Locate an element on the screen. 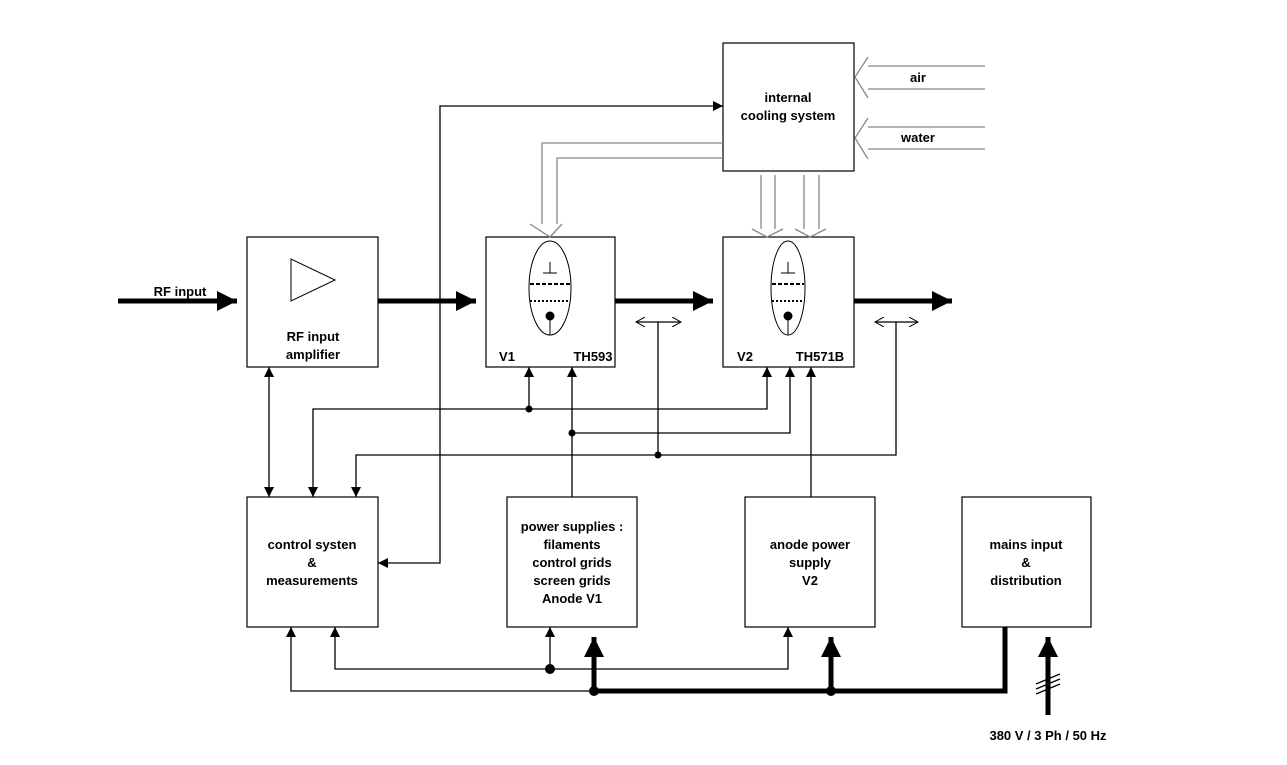 The image size is (1287, 765). v1-label: V1 is located at coordinates (507, 356).